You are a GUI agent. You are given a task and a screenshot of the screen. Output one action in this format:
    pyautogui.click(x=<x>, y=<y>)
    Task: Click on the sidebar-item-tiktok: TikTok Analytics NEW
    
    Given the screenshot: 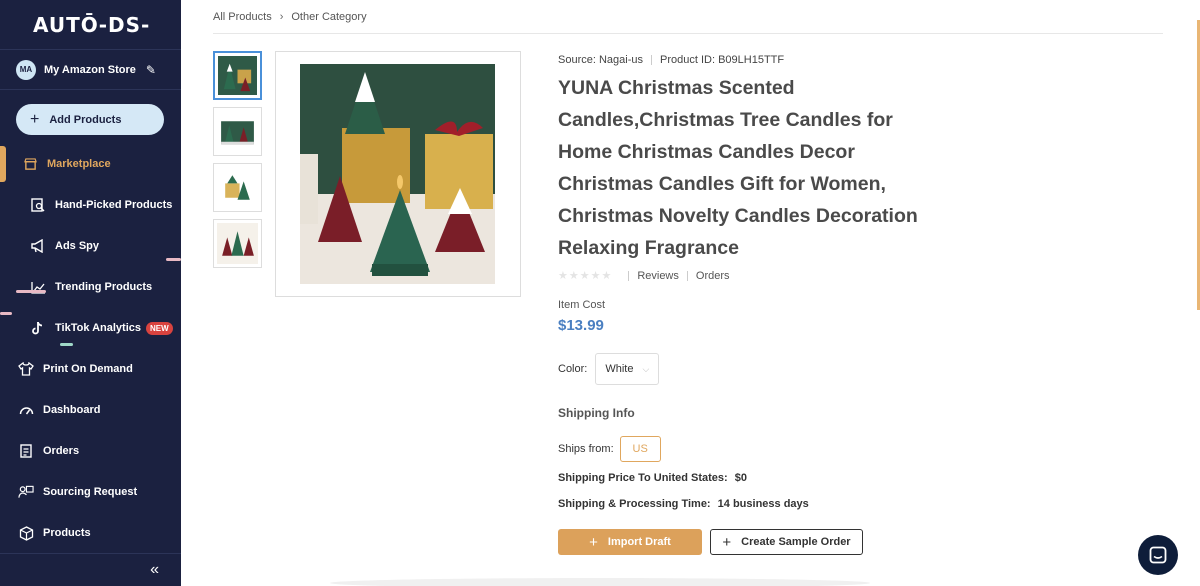 What is the action you would take?
    pyautogui.click(x=90, y=328)
    